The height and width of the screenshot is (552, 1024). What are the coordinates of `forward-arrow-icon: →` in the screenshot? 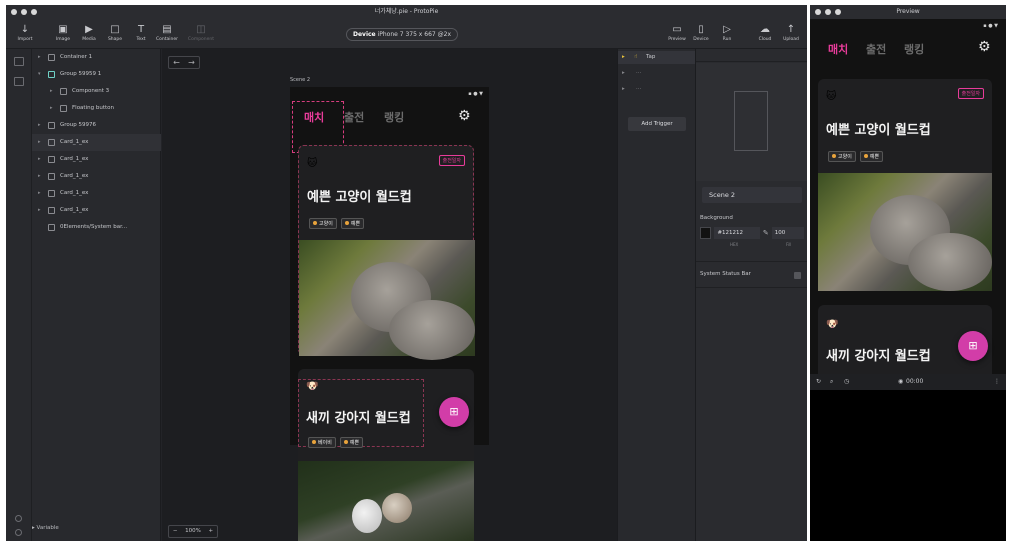 It's located at (191, 62).